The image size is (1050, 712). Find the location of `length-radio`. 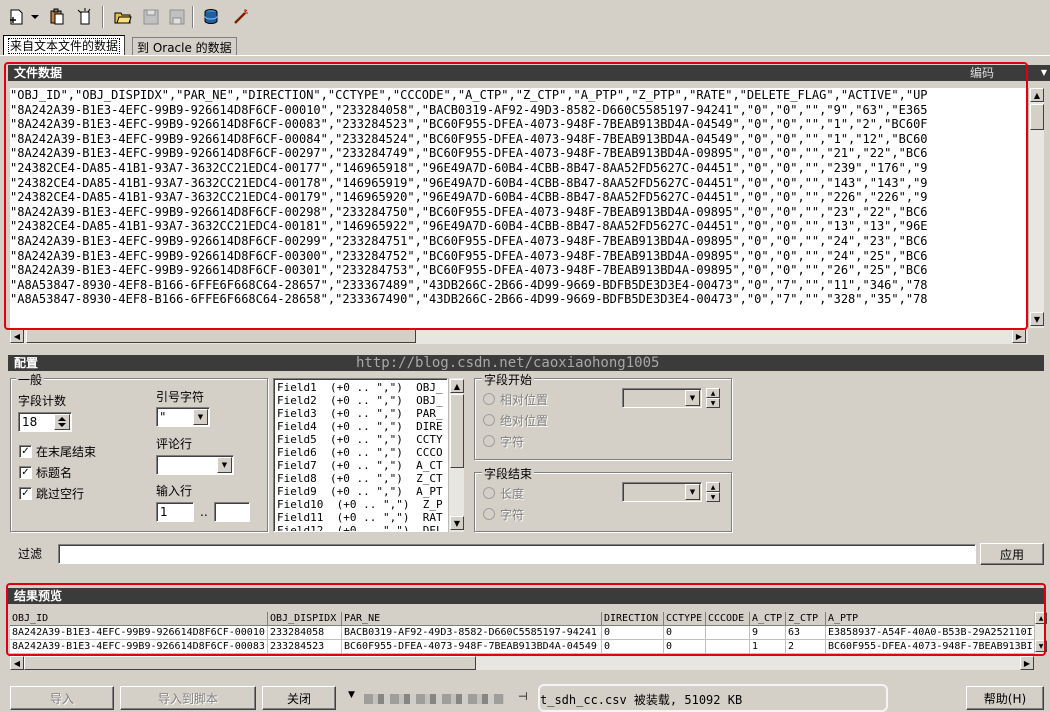

length-radio is located at coordinates (489, 493).